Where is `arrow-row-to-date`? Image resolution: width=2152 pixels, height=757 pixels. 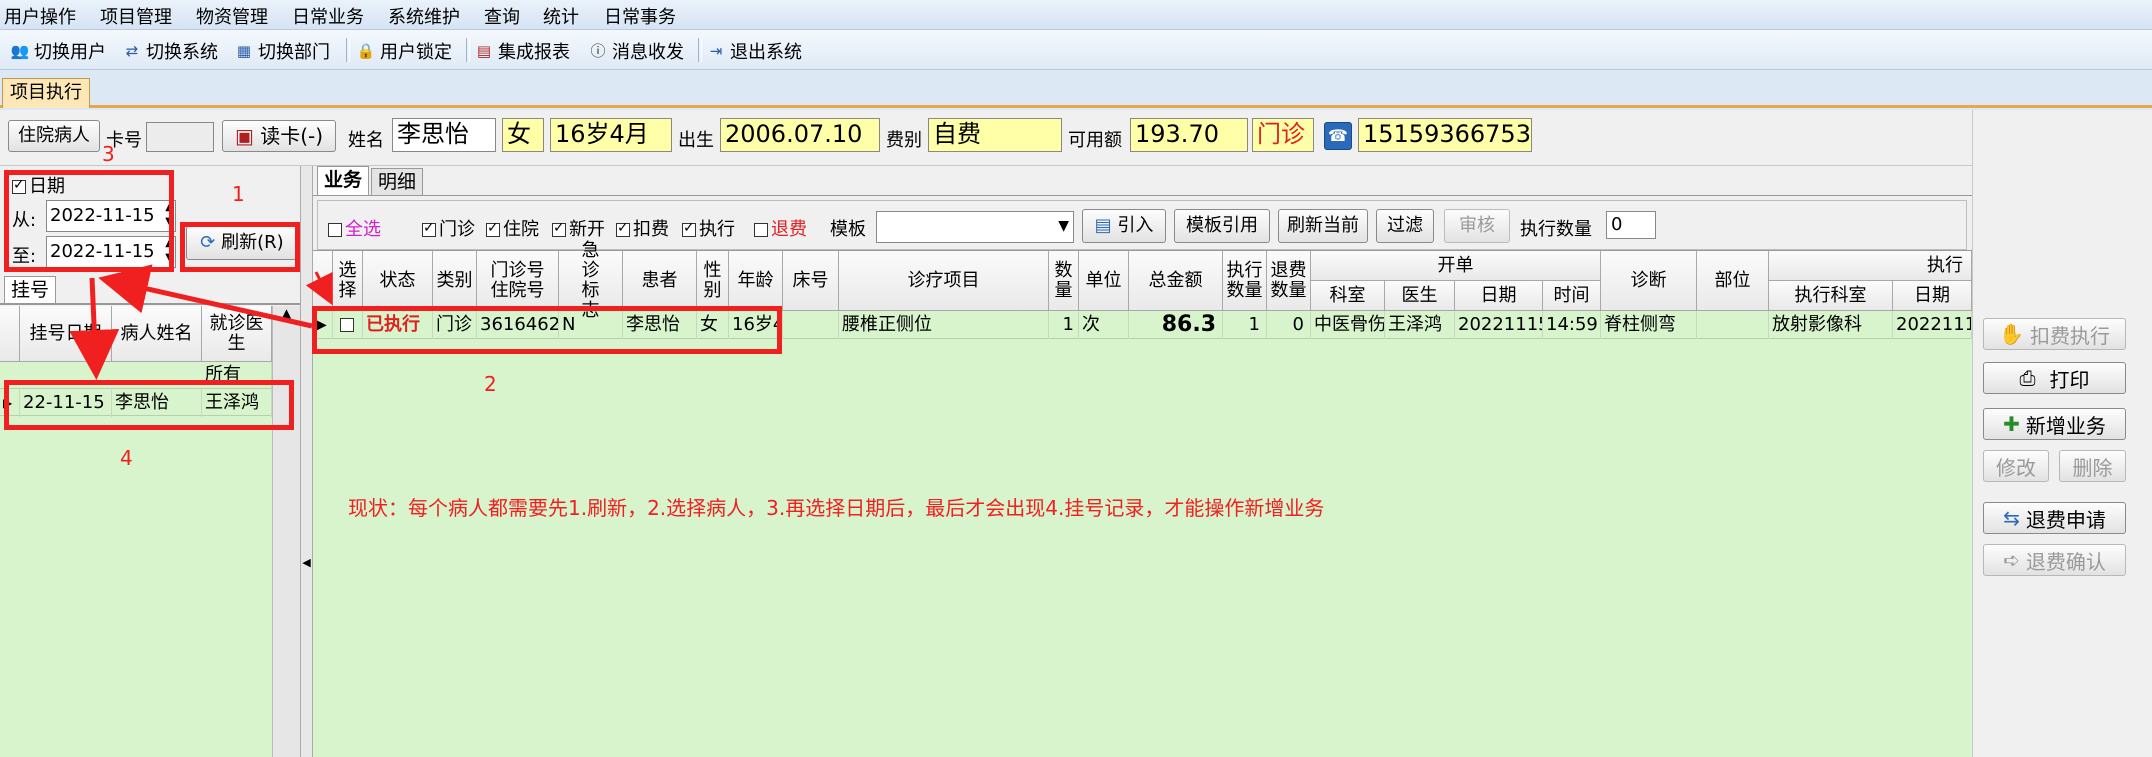
arrow-row-to-date is located at coordinates (205, 296).